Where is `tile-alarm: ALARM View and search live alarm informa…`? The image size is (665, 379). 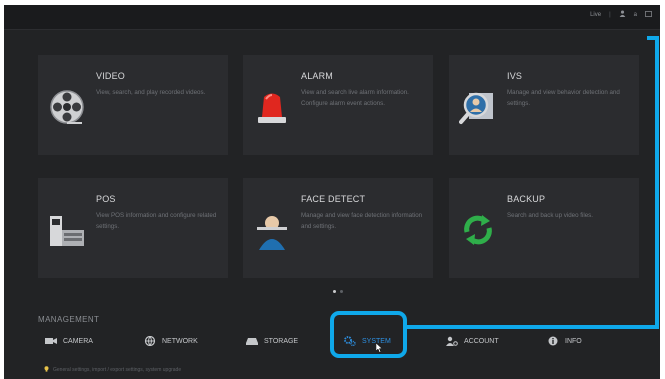 tile-alarm: ALARM View and search live alarm informa… is located at coordinates (338, 105).